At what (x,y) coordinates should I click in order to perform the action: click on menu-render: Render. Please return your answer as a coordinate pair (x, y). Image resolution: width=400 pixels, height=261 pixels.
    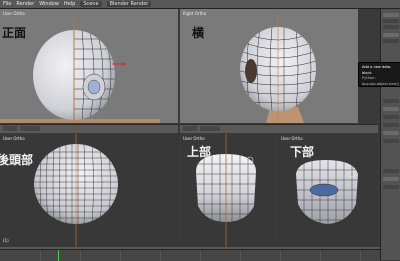
    Looking at the image, I should click on (25, 4).